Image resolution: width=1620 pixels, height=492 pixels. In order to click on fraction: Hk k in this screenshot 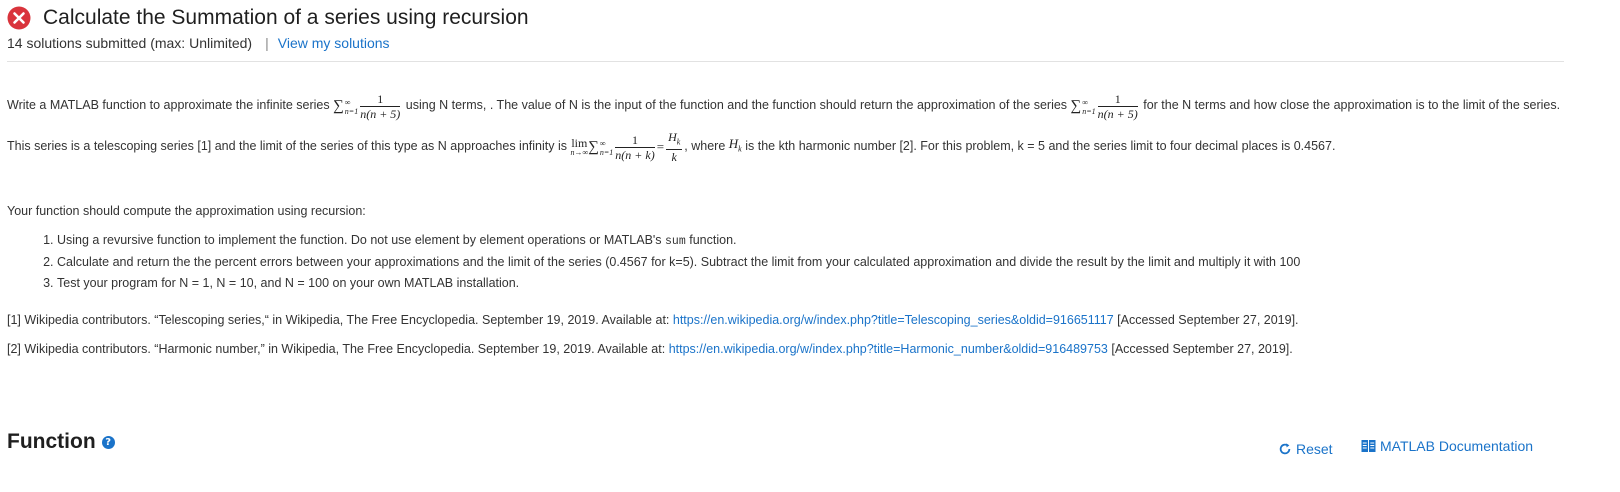, I will do `click(674, 147)`.